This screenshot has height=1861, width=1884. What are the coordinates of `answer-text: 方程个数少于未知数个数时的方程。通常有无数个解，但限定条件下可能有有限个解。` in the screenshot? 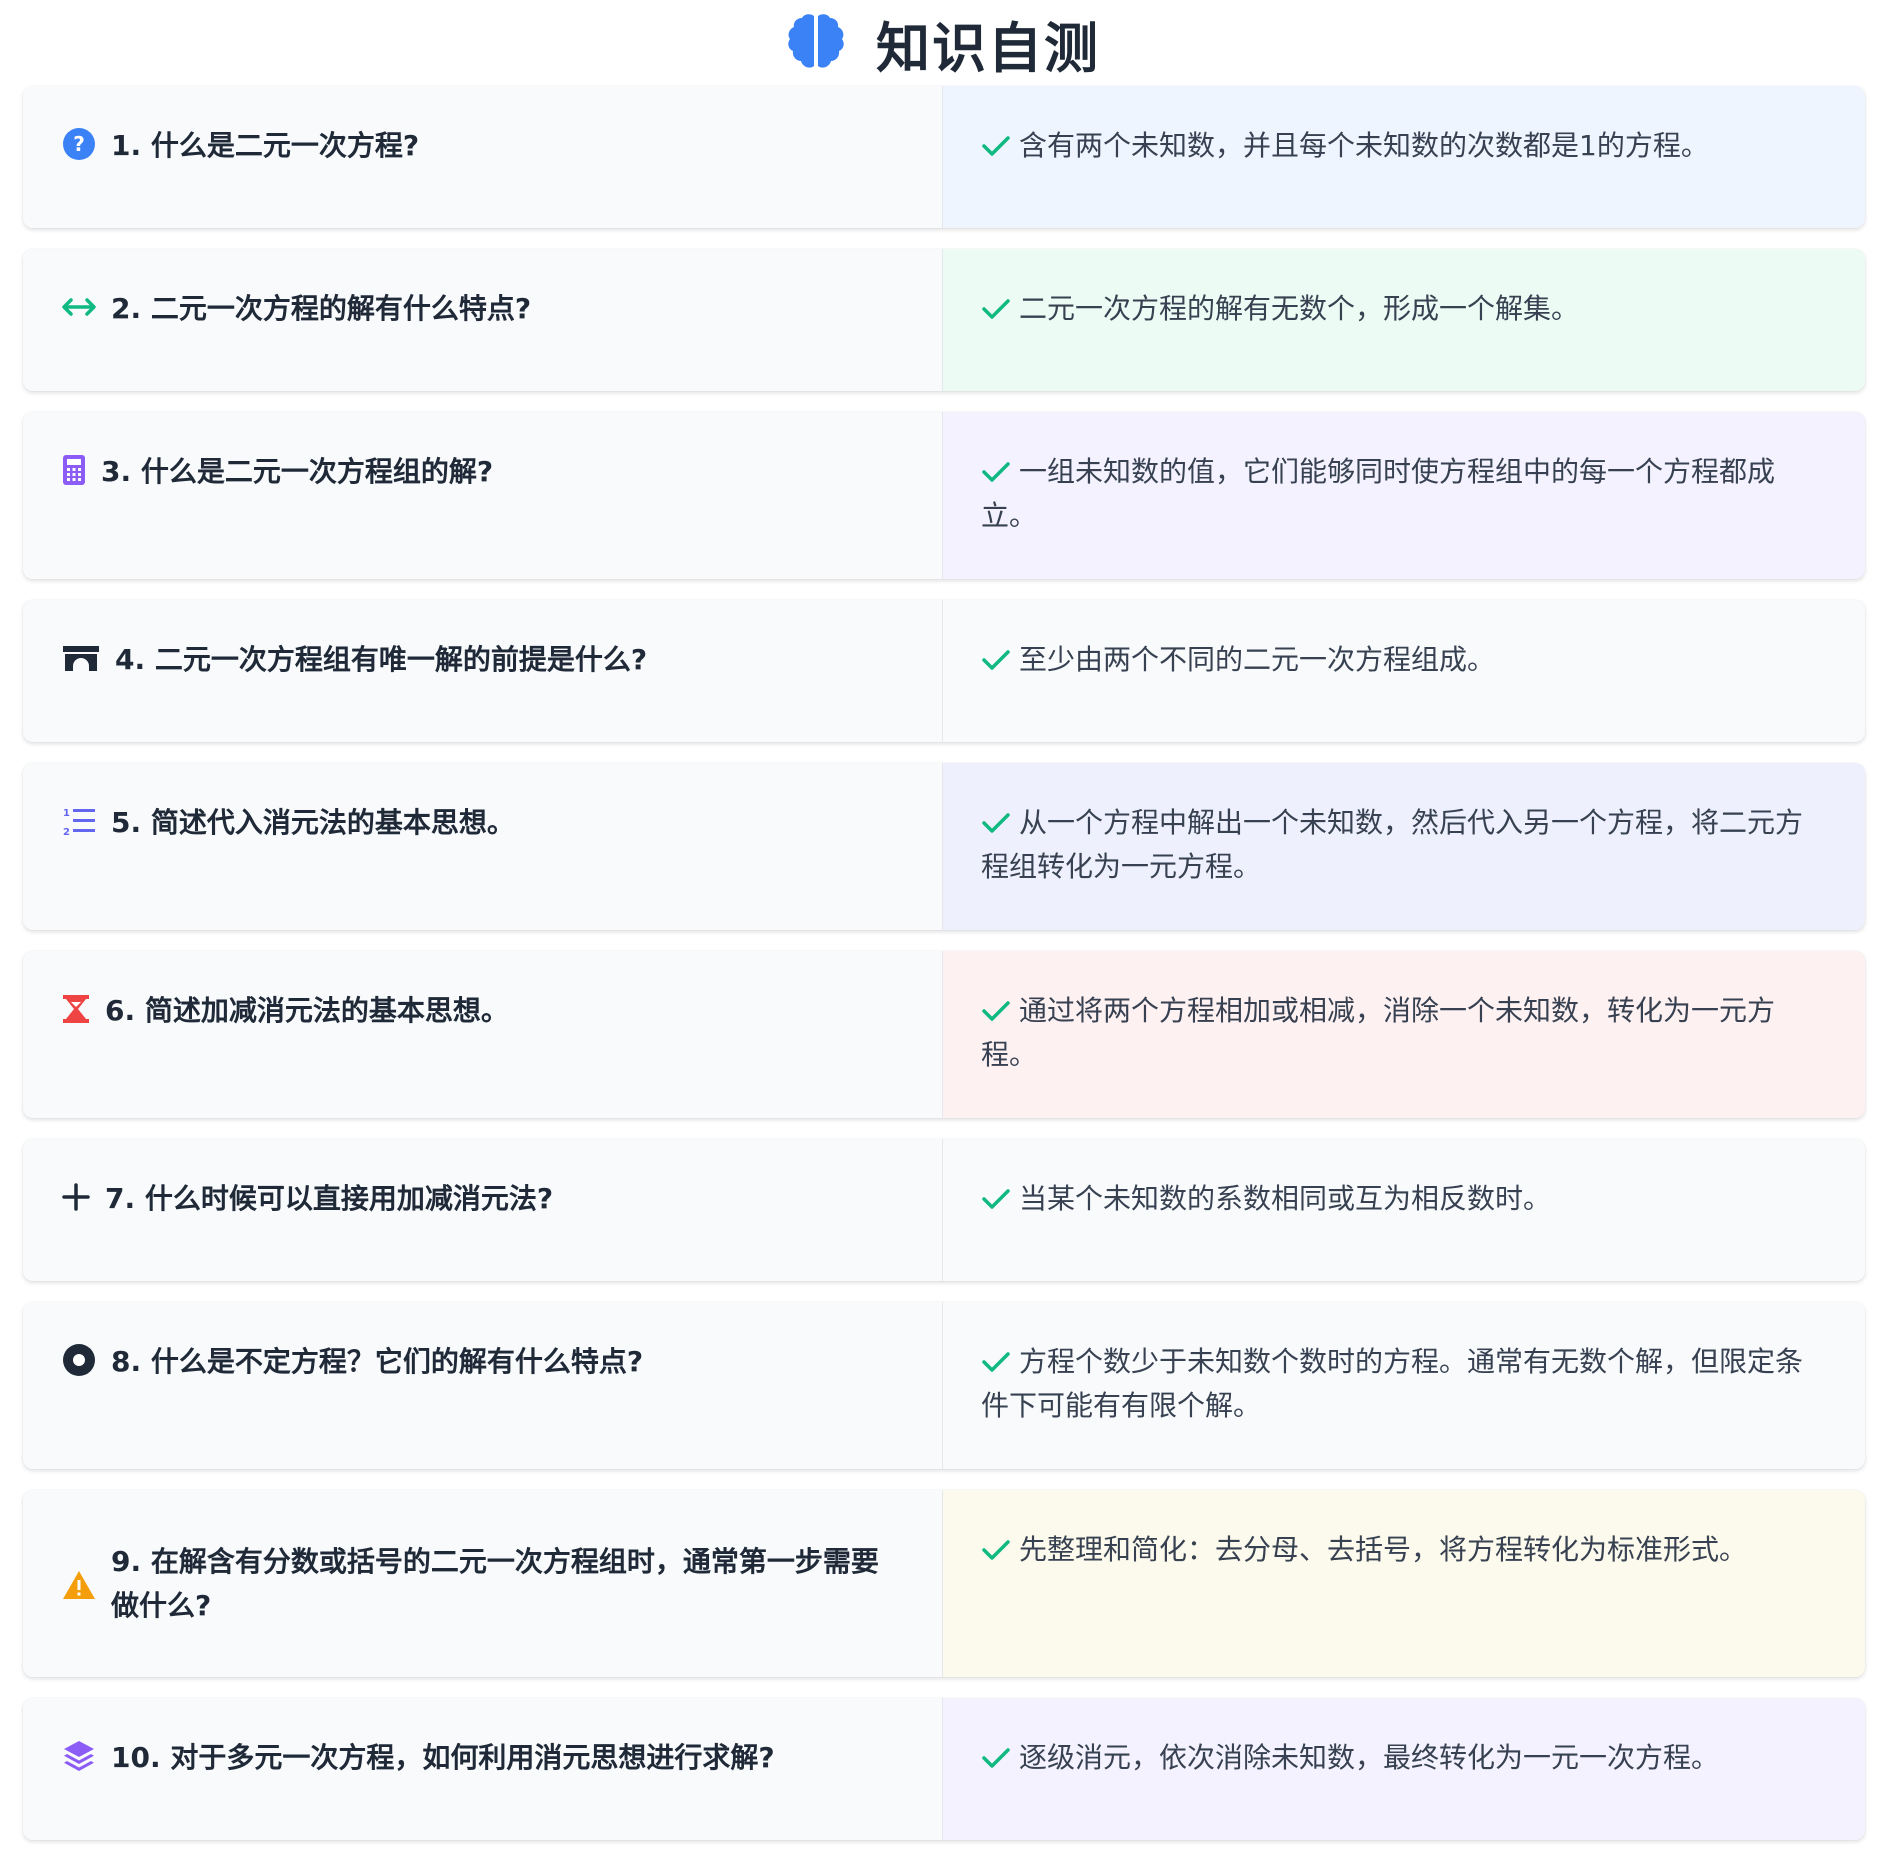 It's located at (1392, 1383).